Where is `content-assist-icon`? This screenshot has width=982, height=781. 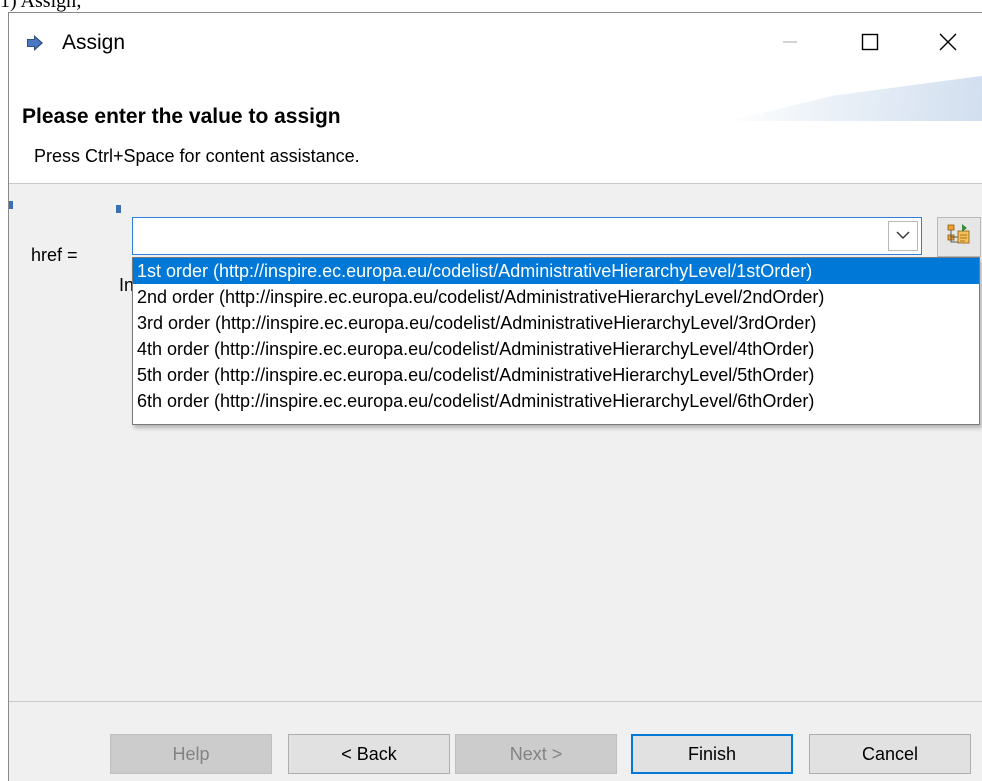 content-assist-icon is located at coordinates (959, 237).